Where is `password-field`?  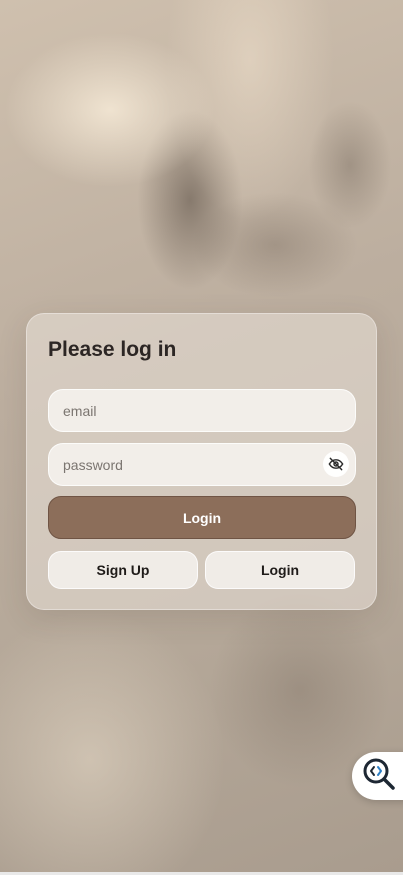
password-field is located at coordinates (202, 464).